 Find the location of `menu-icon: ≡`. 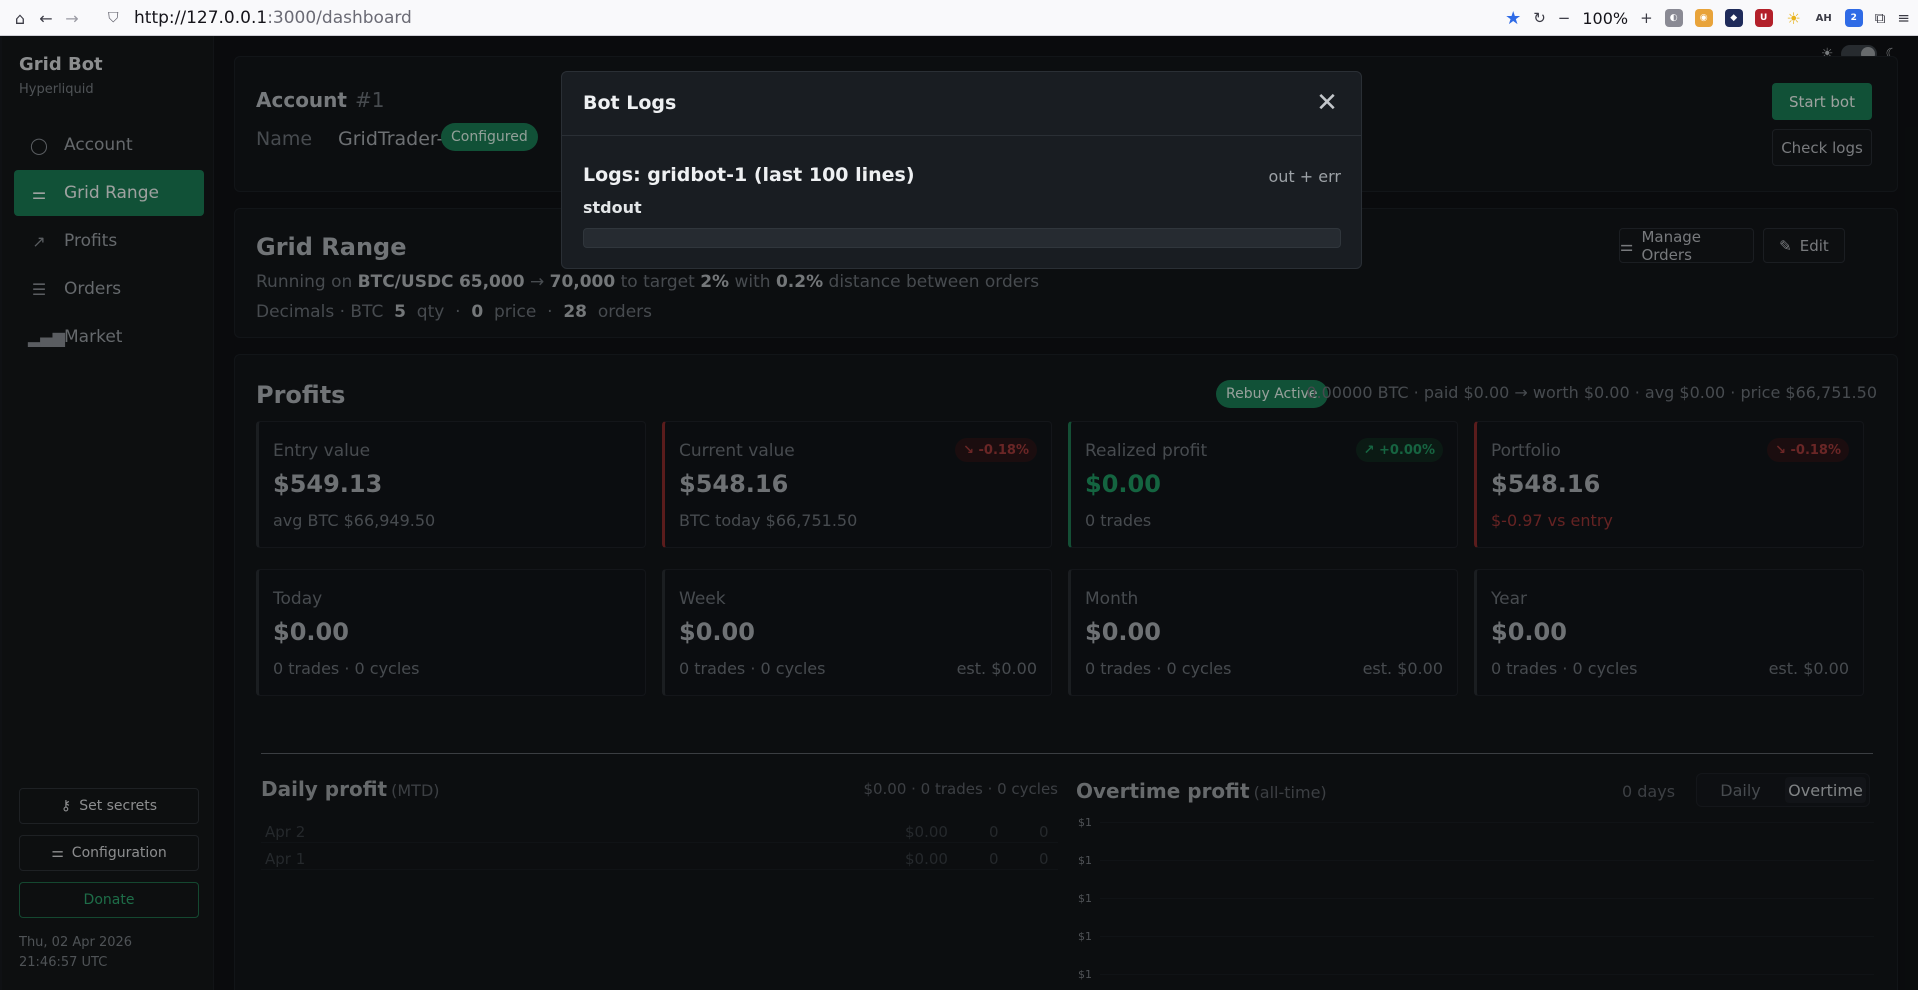

menu-icon: ≡ is located at coordinates (1903, 18).